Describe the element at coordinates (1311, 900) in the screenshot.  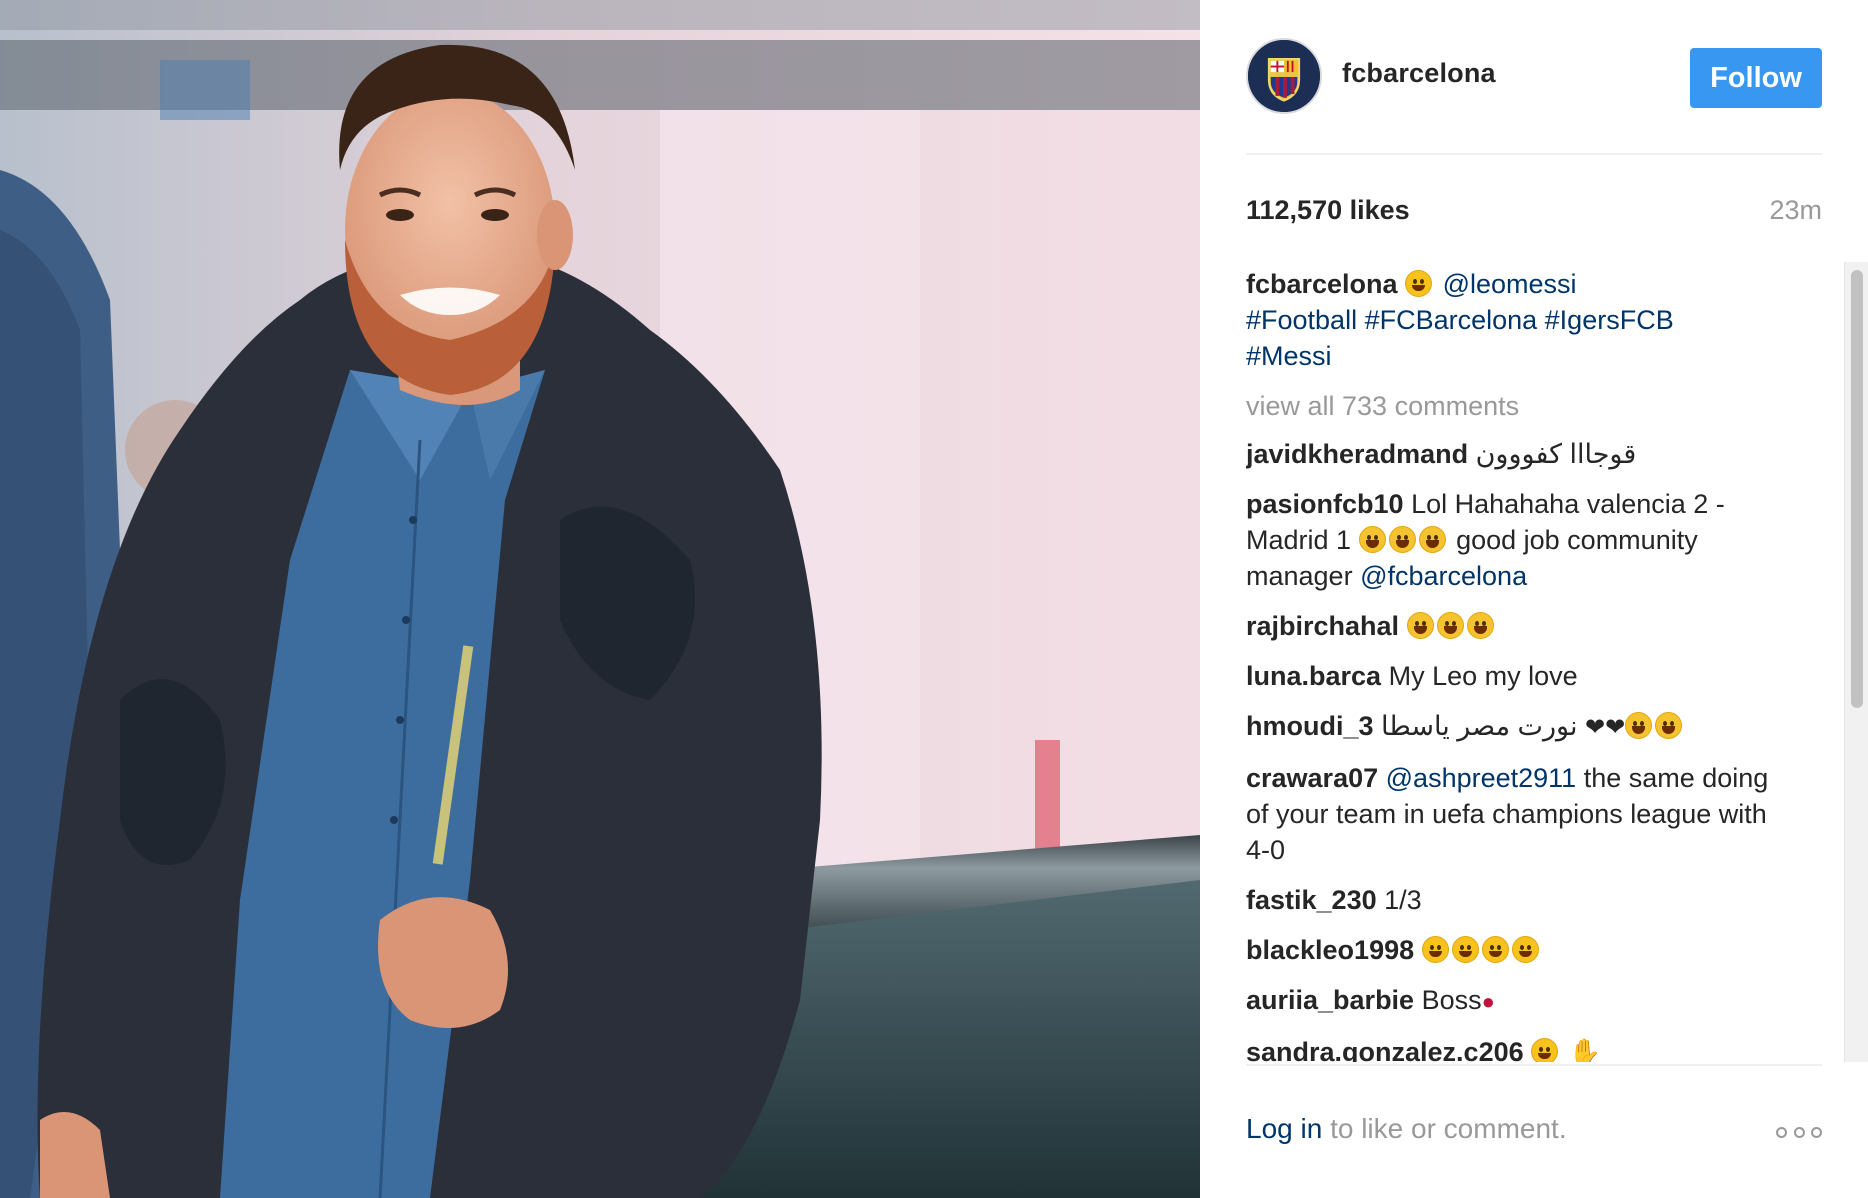
I see `comment-username: fastik_230` at that location.